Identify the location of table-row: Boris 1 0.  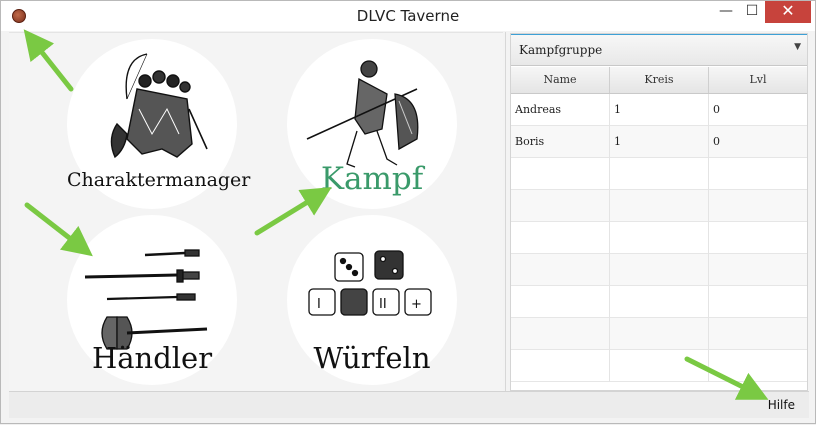
(659, 142).